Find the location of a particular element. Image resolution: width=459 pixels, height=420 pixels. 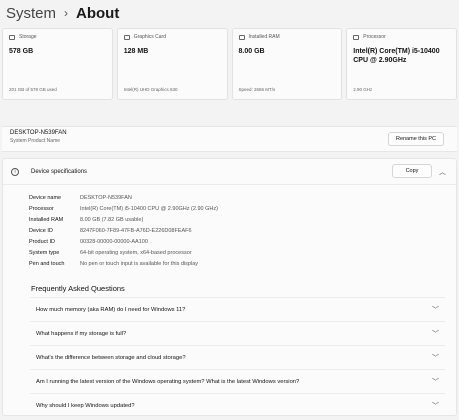

spec-label: System type is located at coordinates (44, 252).